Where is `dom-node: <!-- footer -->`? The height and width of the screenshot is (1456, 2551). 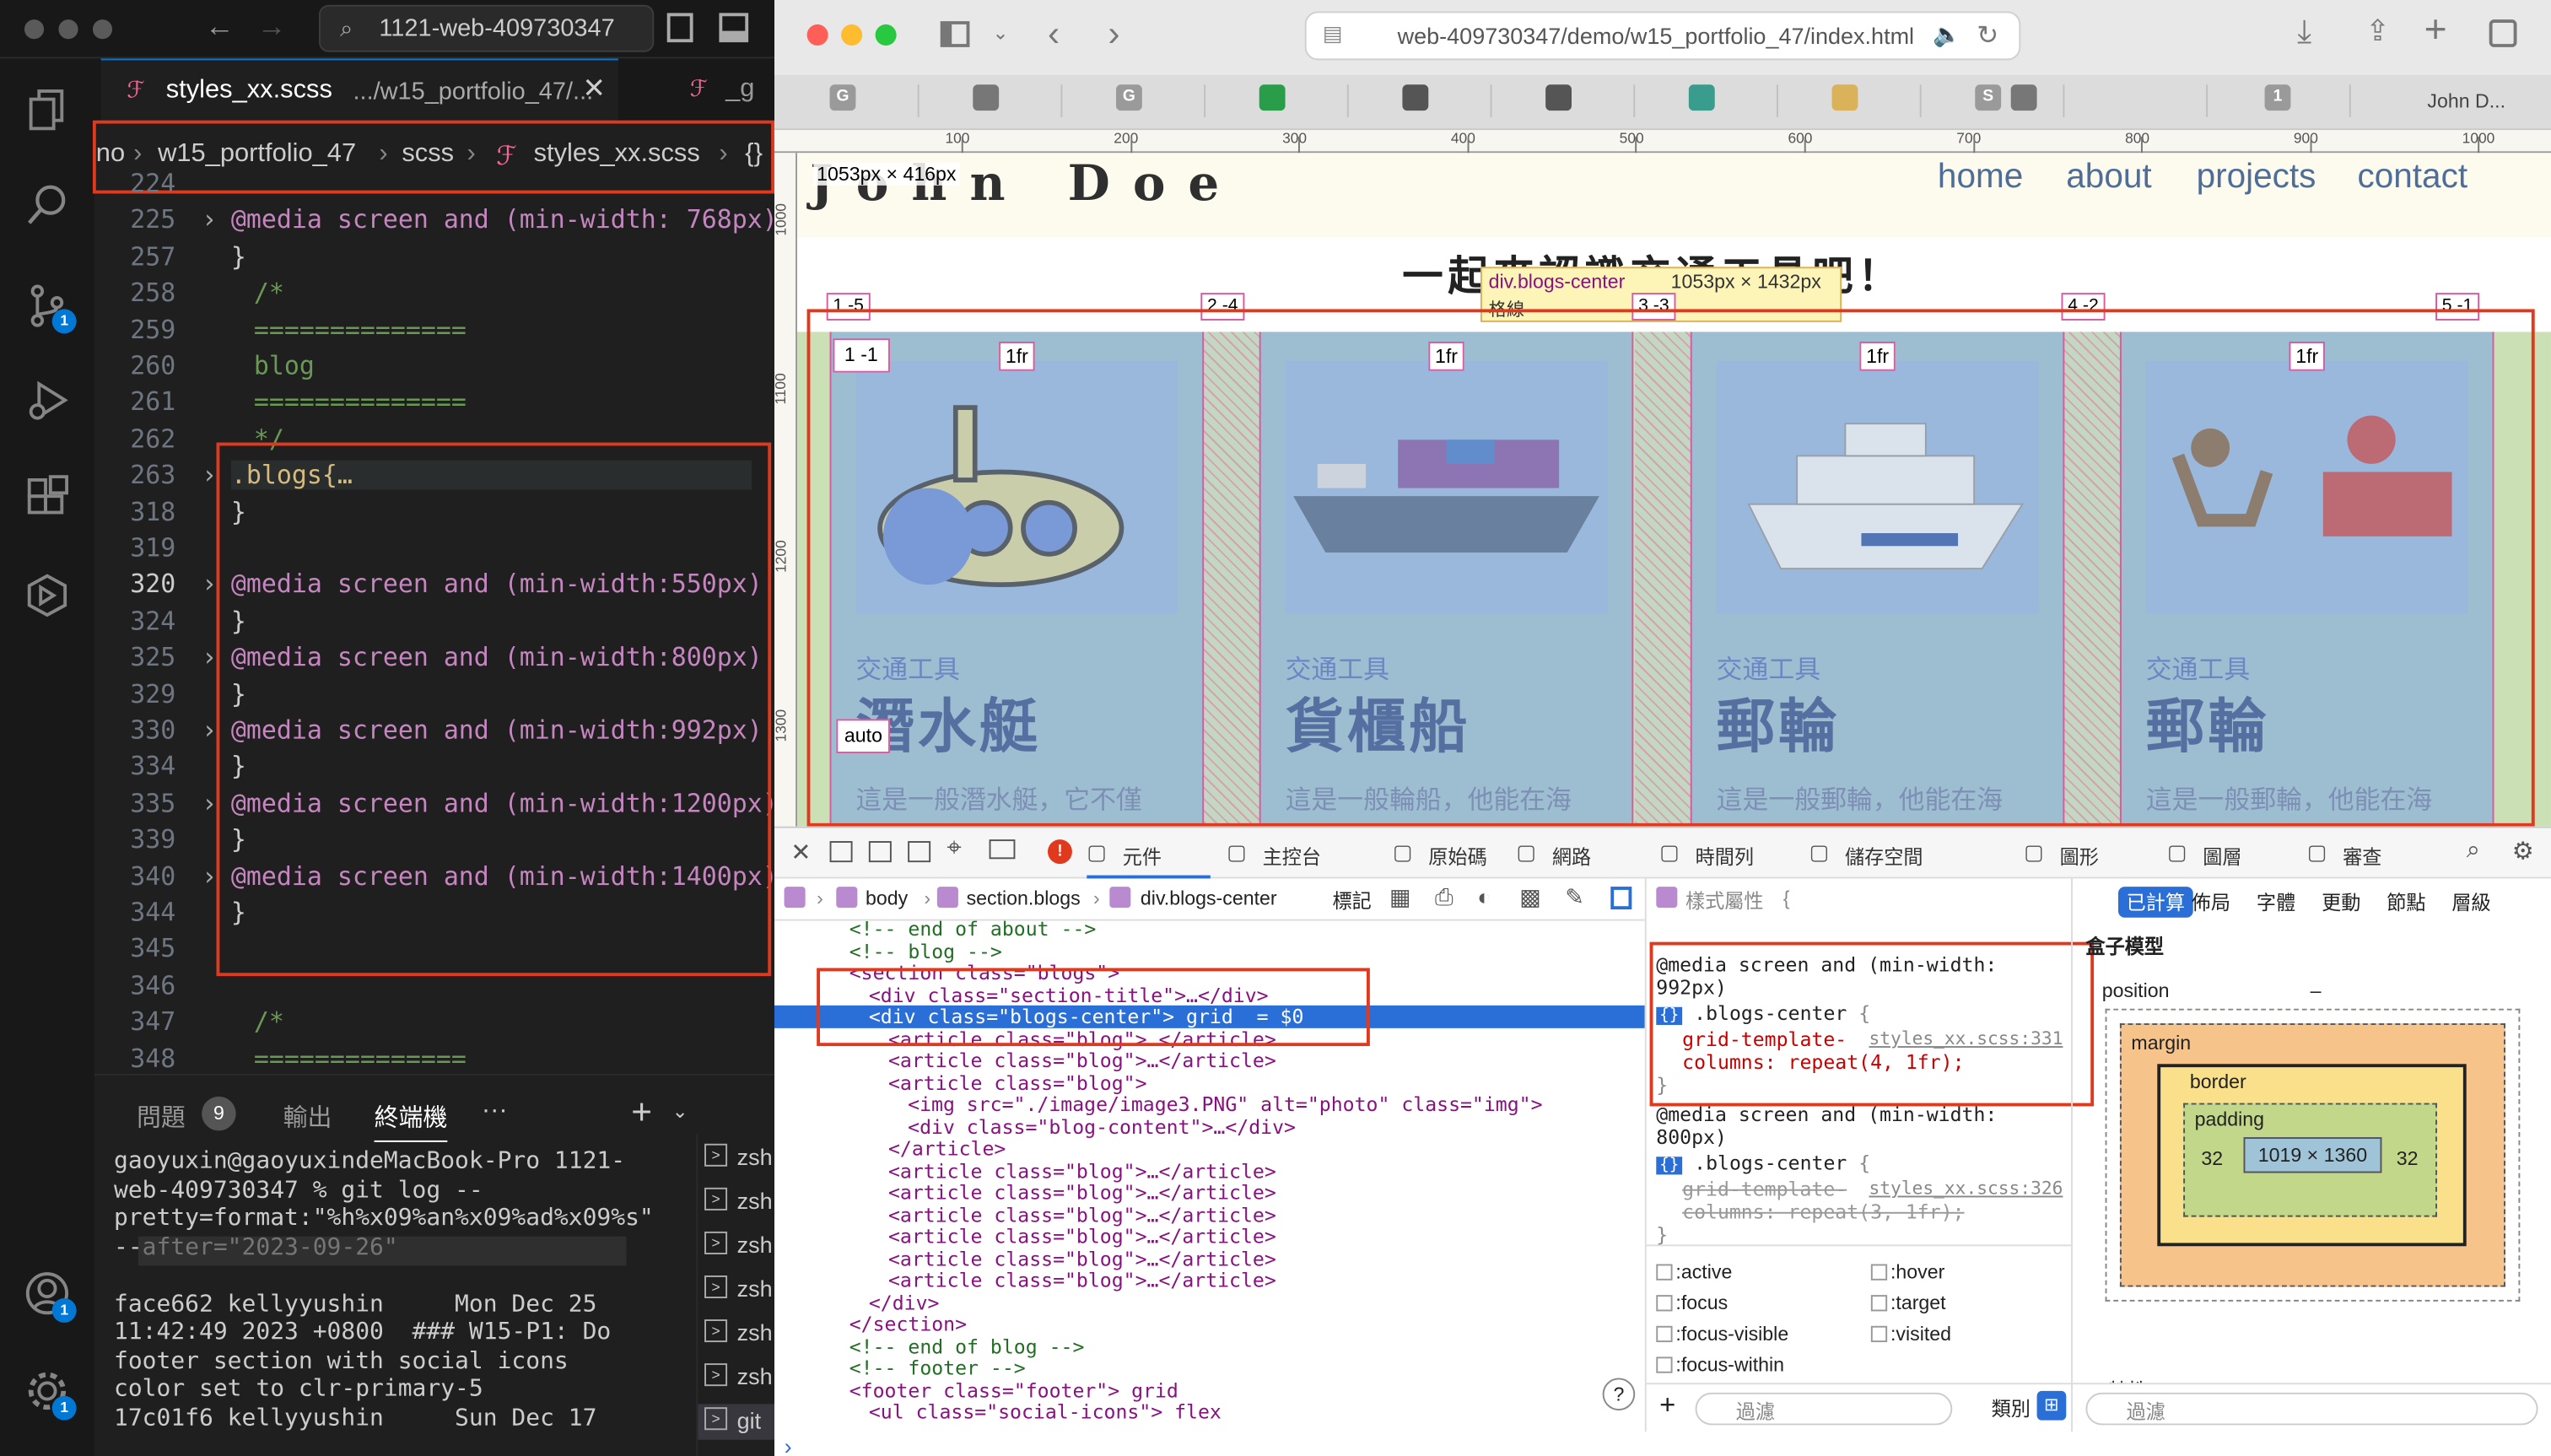 dom-node: <!-- footer --> is located at coordinates (1209, 1368).